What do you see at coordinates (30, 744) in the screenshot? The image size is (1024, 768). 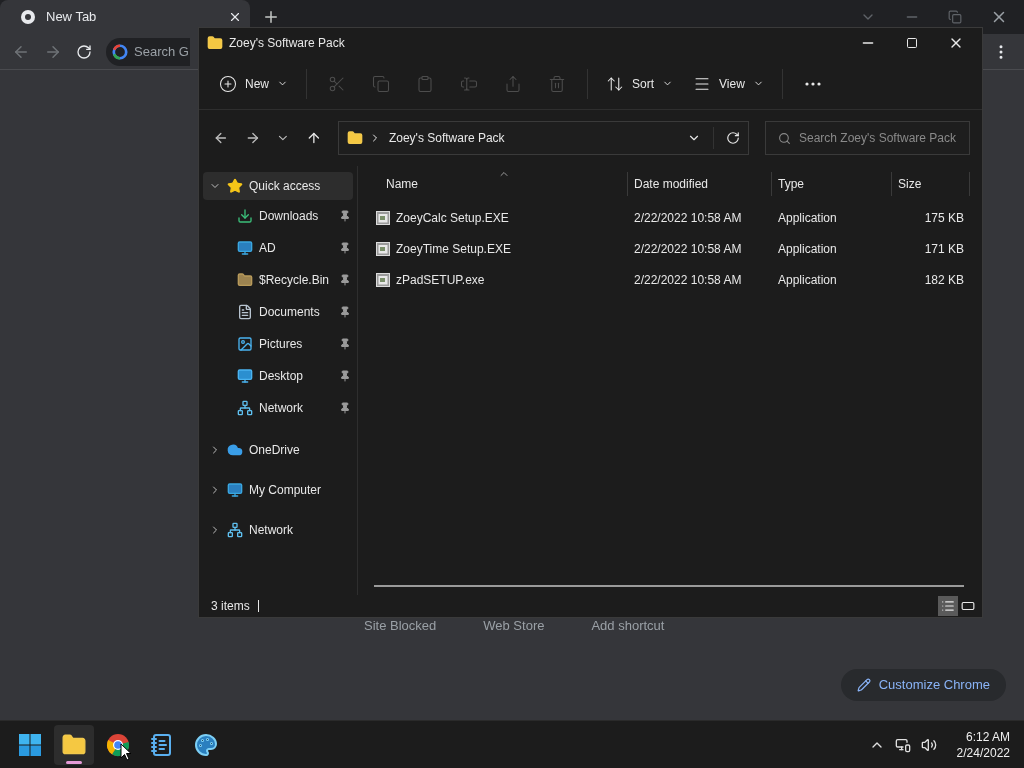 I see `windows-logo-icon` at bounding box center [30, 744].